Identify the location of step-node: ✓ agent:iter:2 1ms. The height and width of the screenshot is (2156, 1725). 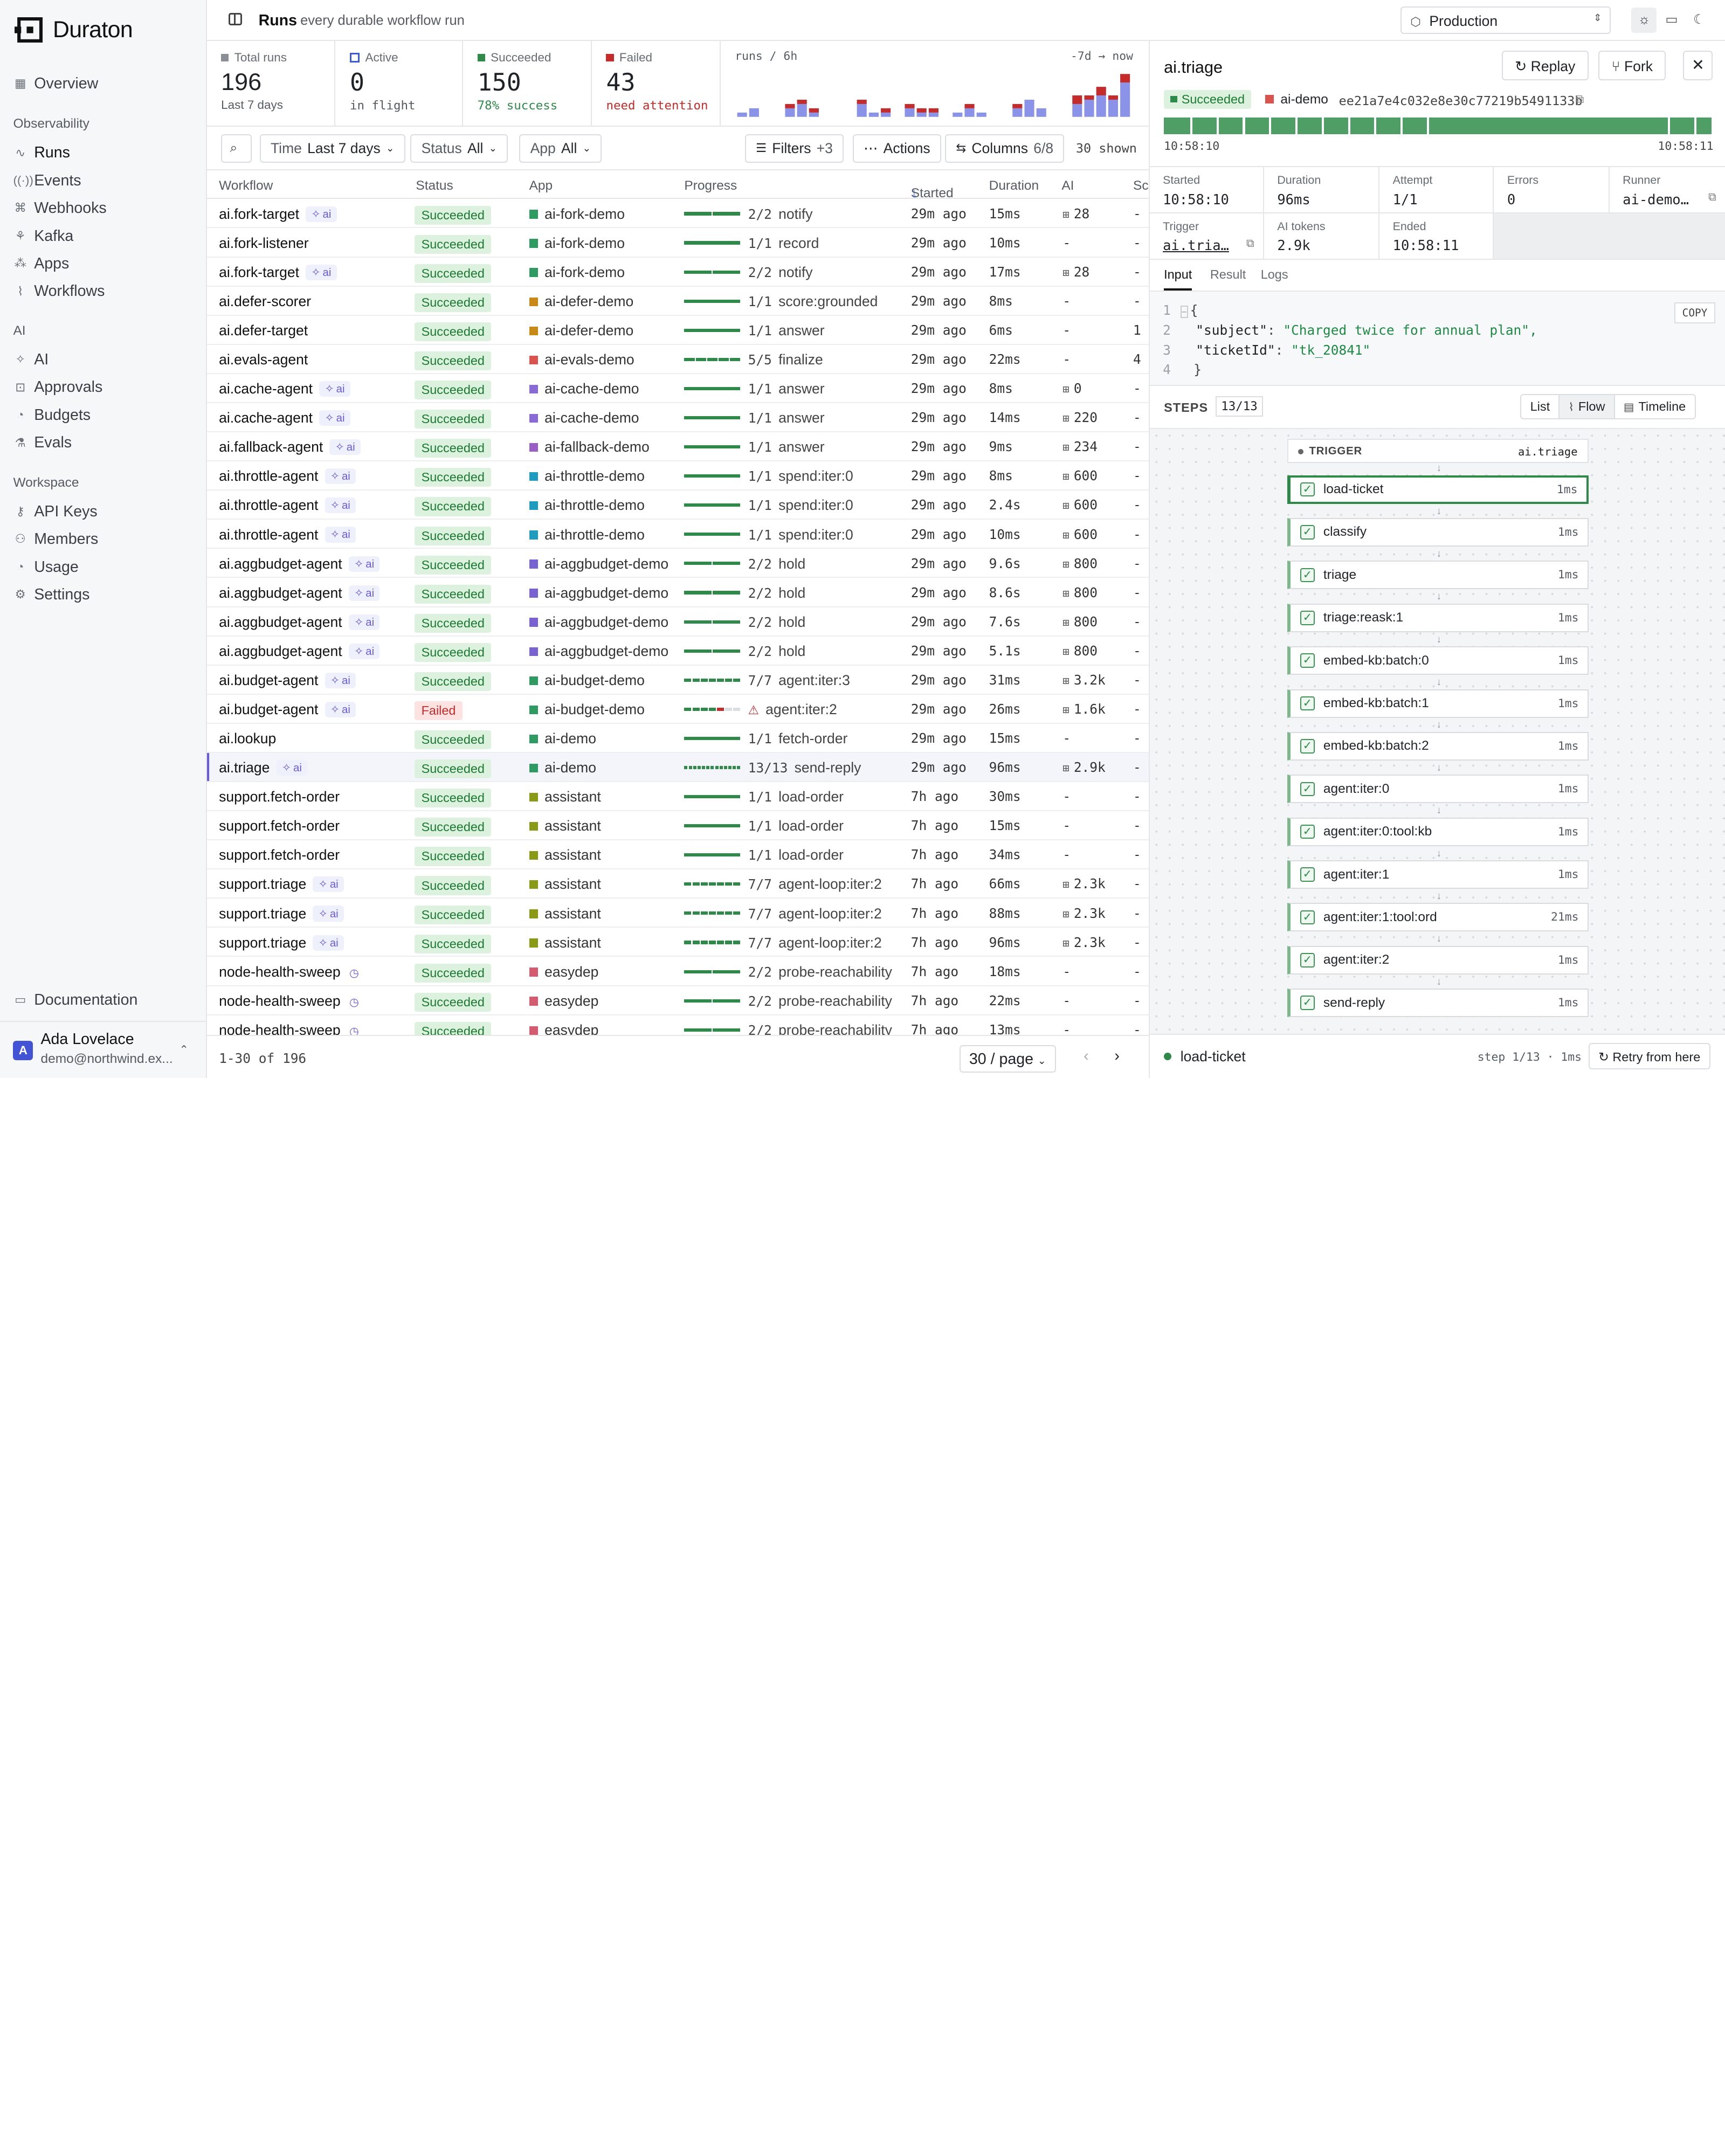
(1438, 960).